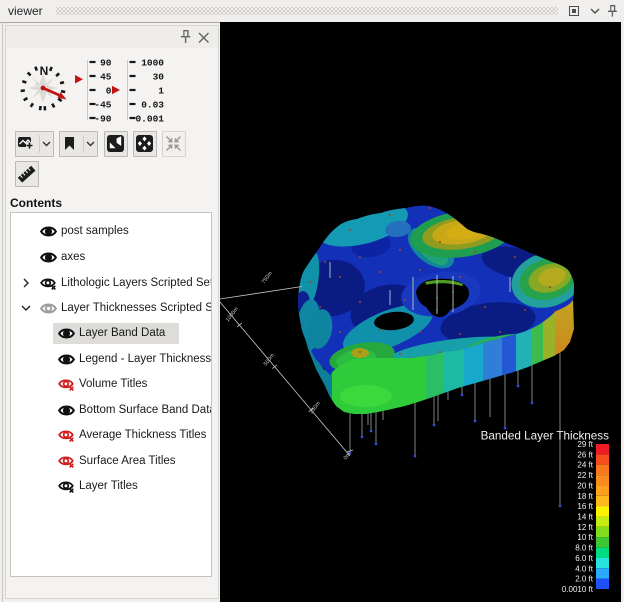 Image resolution: width=624 pixels, height=602 pixels. What do you see at coordinates (109, 91) in the screenshot?
I see `svg-text: 0` at bounding box center [109, 91].